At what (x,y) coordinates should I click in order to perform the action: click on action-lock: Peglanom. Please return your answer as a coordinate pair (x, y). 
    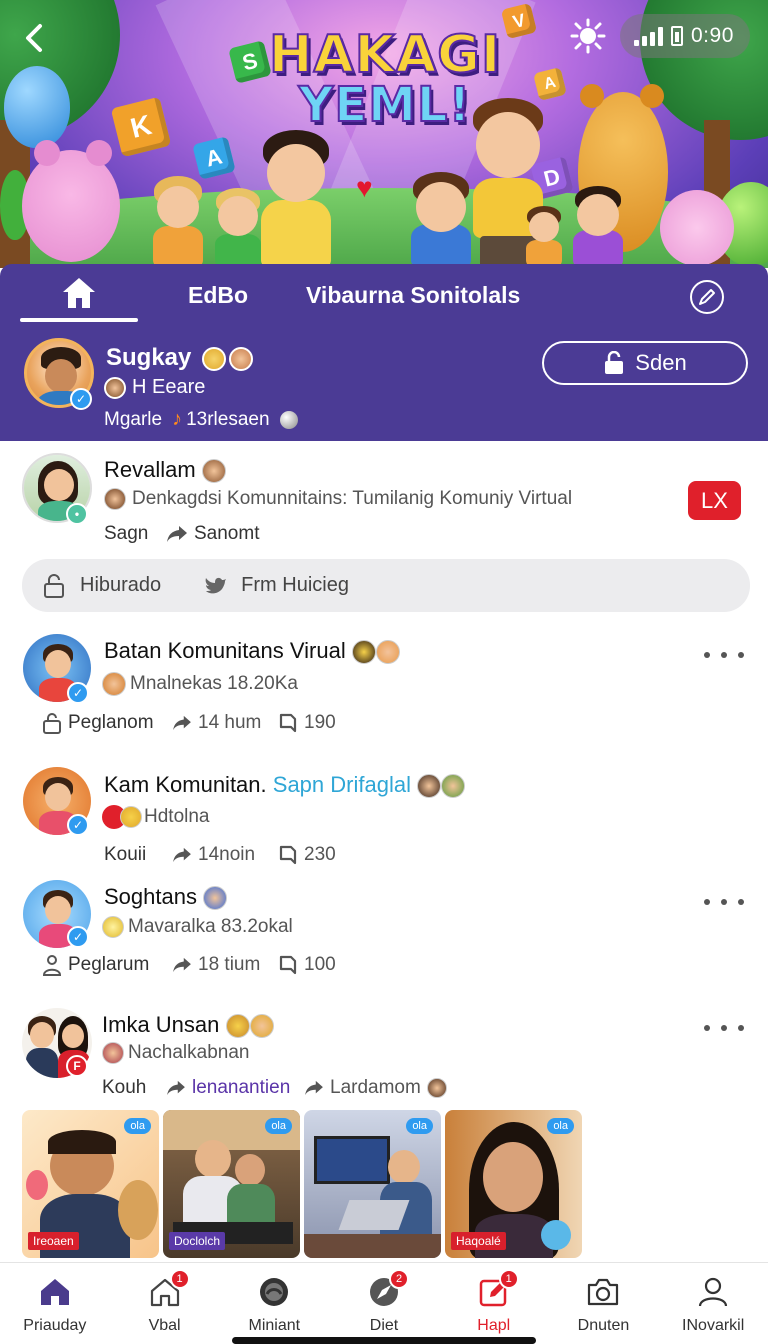
    Looking at the image, I should click on (98, 723).